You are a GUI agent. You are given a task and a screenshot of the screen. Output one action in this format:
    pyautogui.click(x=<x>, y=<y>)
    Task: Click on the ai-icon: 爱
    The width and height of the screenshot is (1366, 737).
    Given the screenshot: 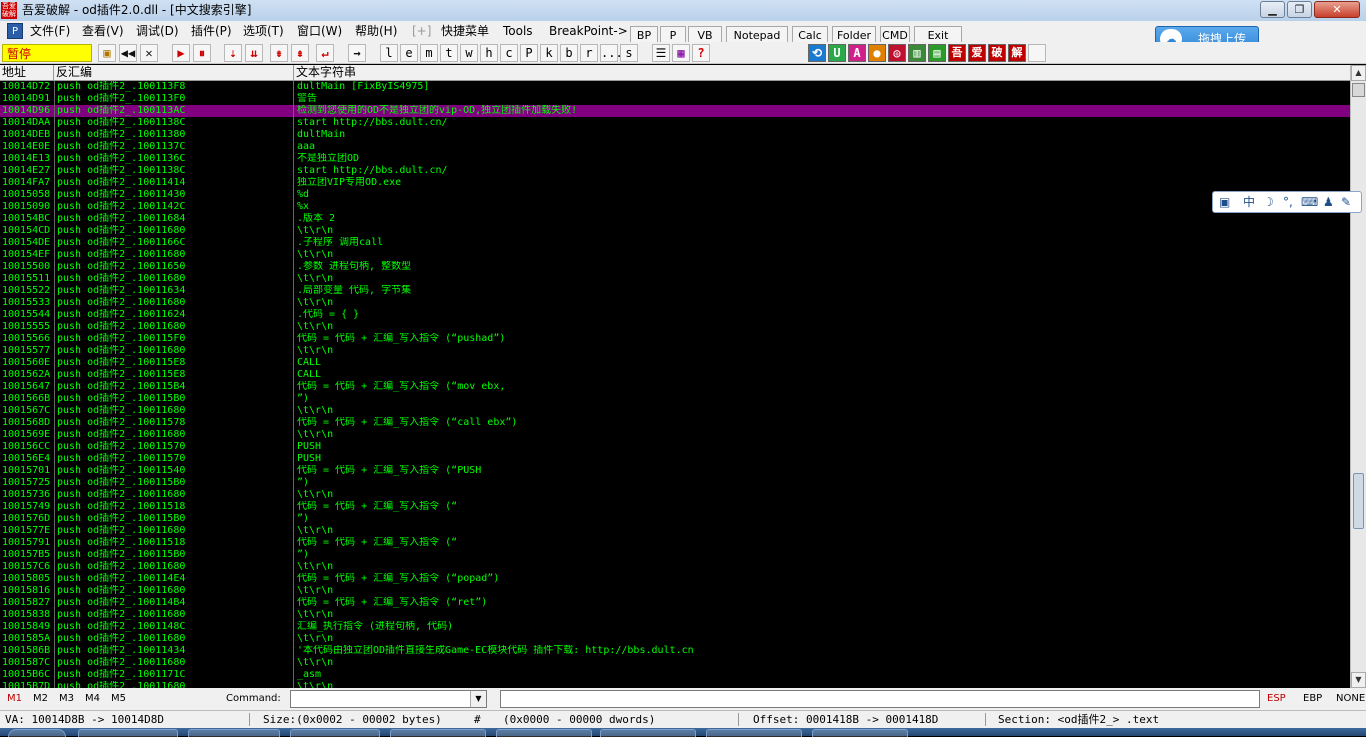 What is the action you would take?
    pyautogui.click(x=977, y=53)
    